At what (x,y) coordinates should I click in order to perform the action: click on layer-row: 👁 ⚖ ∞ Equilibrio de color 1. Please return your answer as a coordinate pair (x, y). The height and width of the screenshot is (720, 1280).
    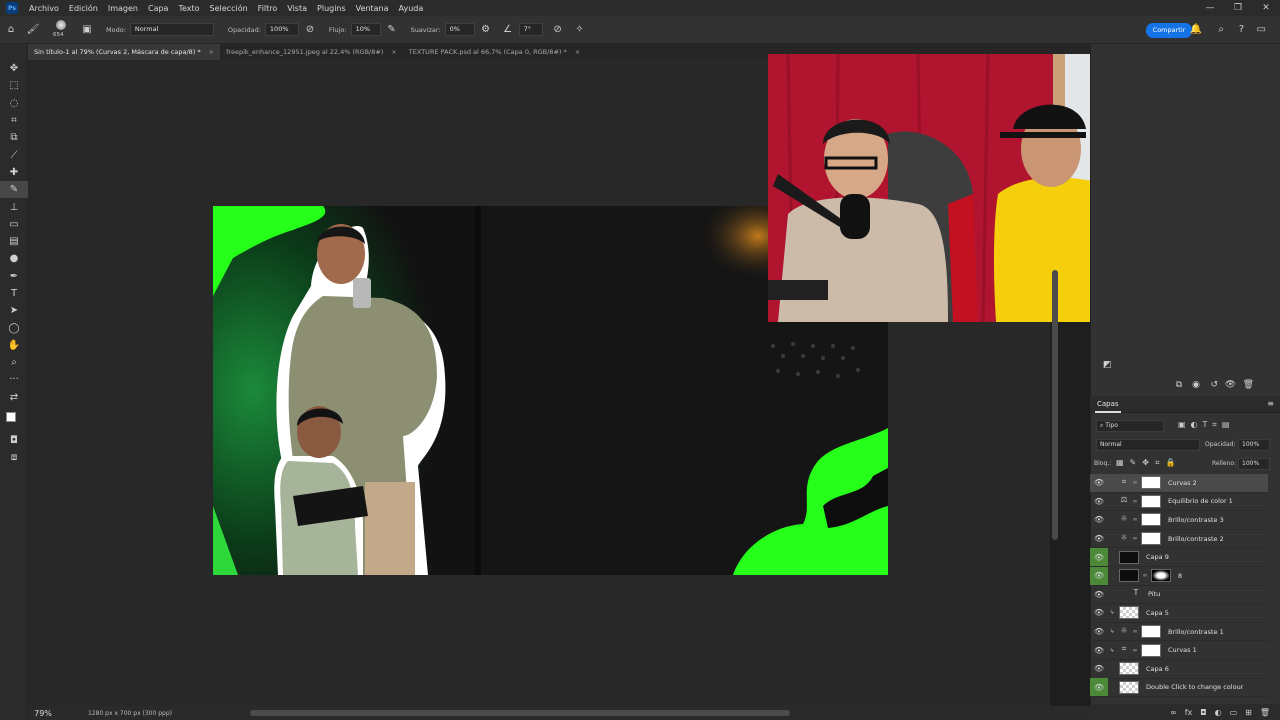
    Looking at the image, I should click on (1179, 502).